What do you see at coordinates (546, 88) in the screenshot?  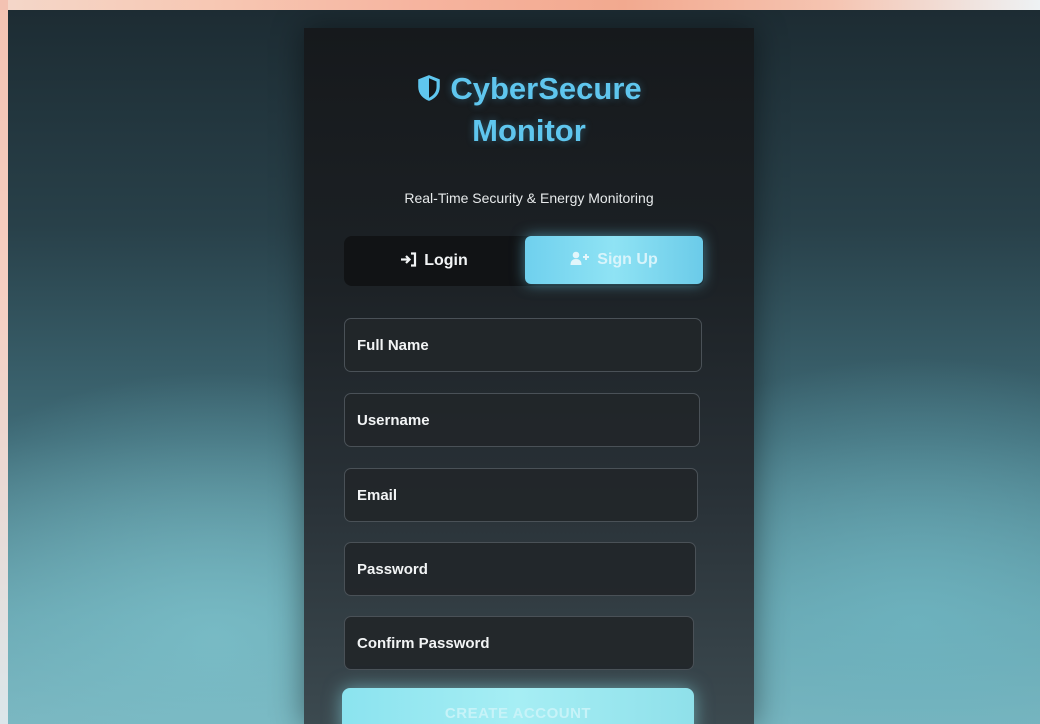 I see `brand-name: CyberSecure` at bounding box center [546, 88].